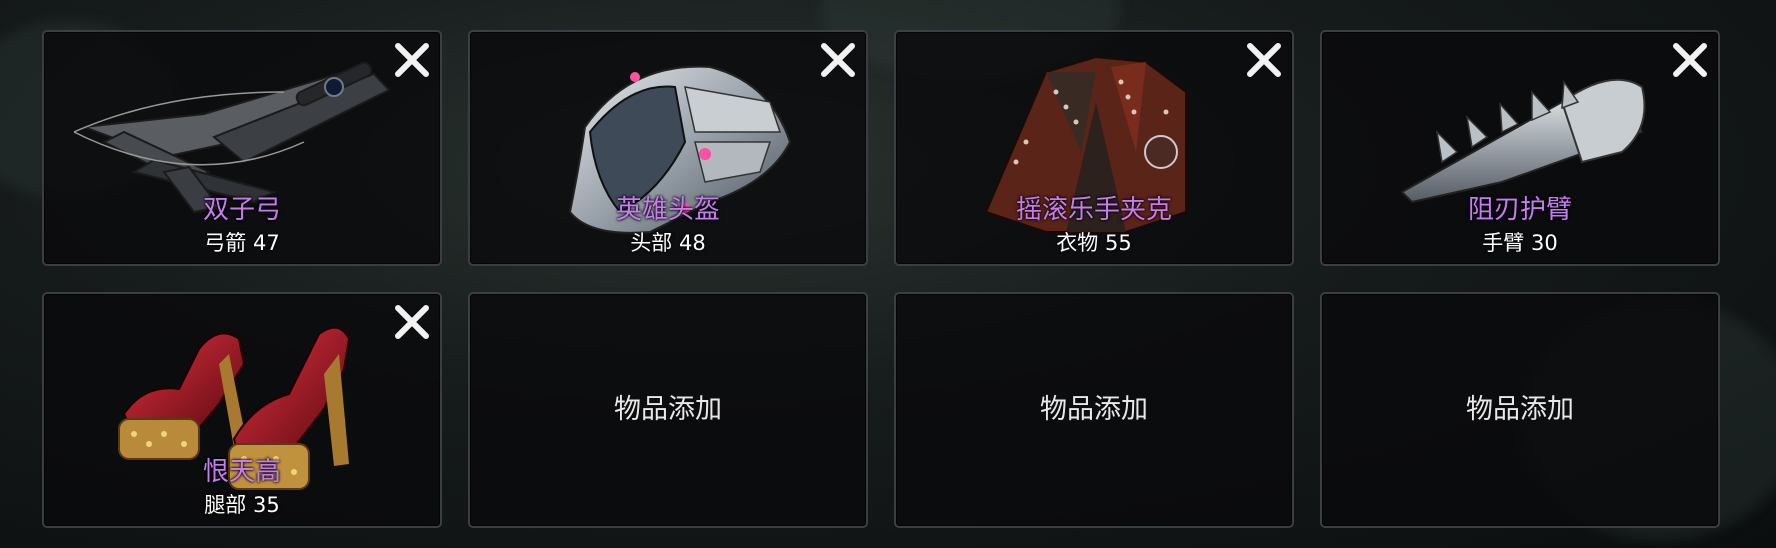 This screenshot has width=1776, height=548. I want to click on item-slot-high-heels: 恨天高 腿部 35, so click(242, 410).